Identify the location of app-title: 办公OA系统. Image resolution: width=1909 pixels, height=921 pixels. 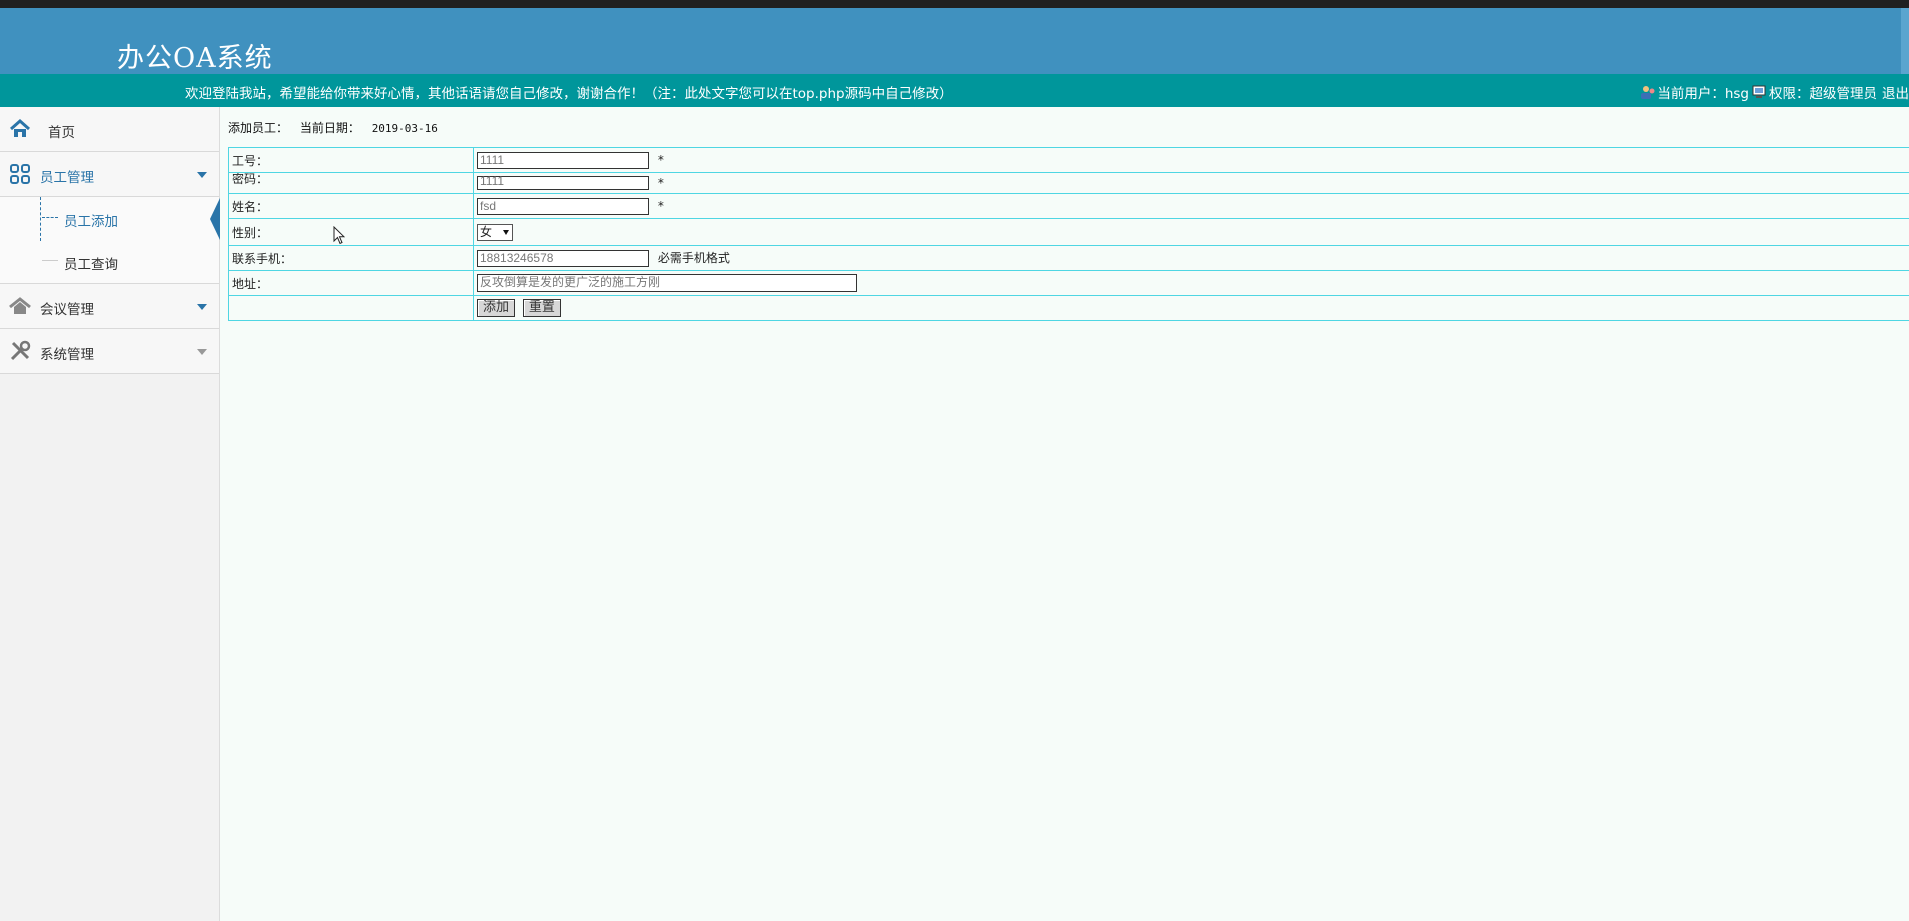
(195, 58).